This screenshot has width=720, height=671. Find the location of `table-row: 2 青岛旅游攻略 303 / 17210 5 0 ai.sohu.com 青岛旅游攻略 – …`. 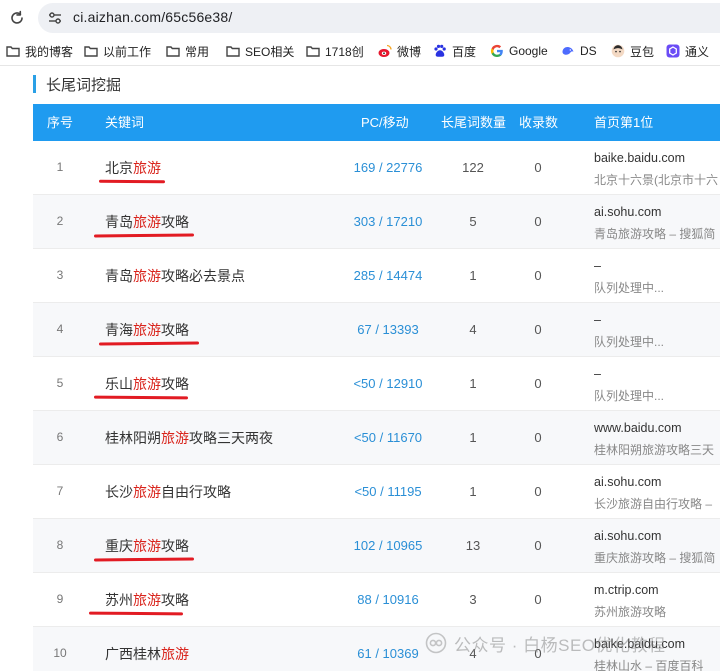

table-row: 2 青岛旅游攻略 303 / 17210 5 0 ai.sohu.com 青岛旅游攻略 – … is located at coordinates (376, 222).